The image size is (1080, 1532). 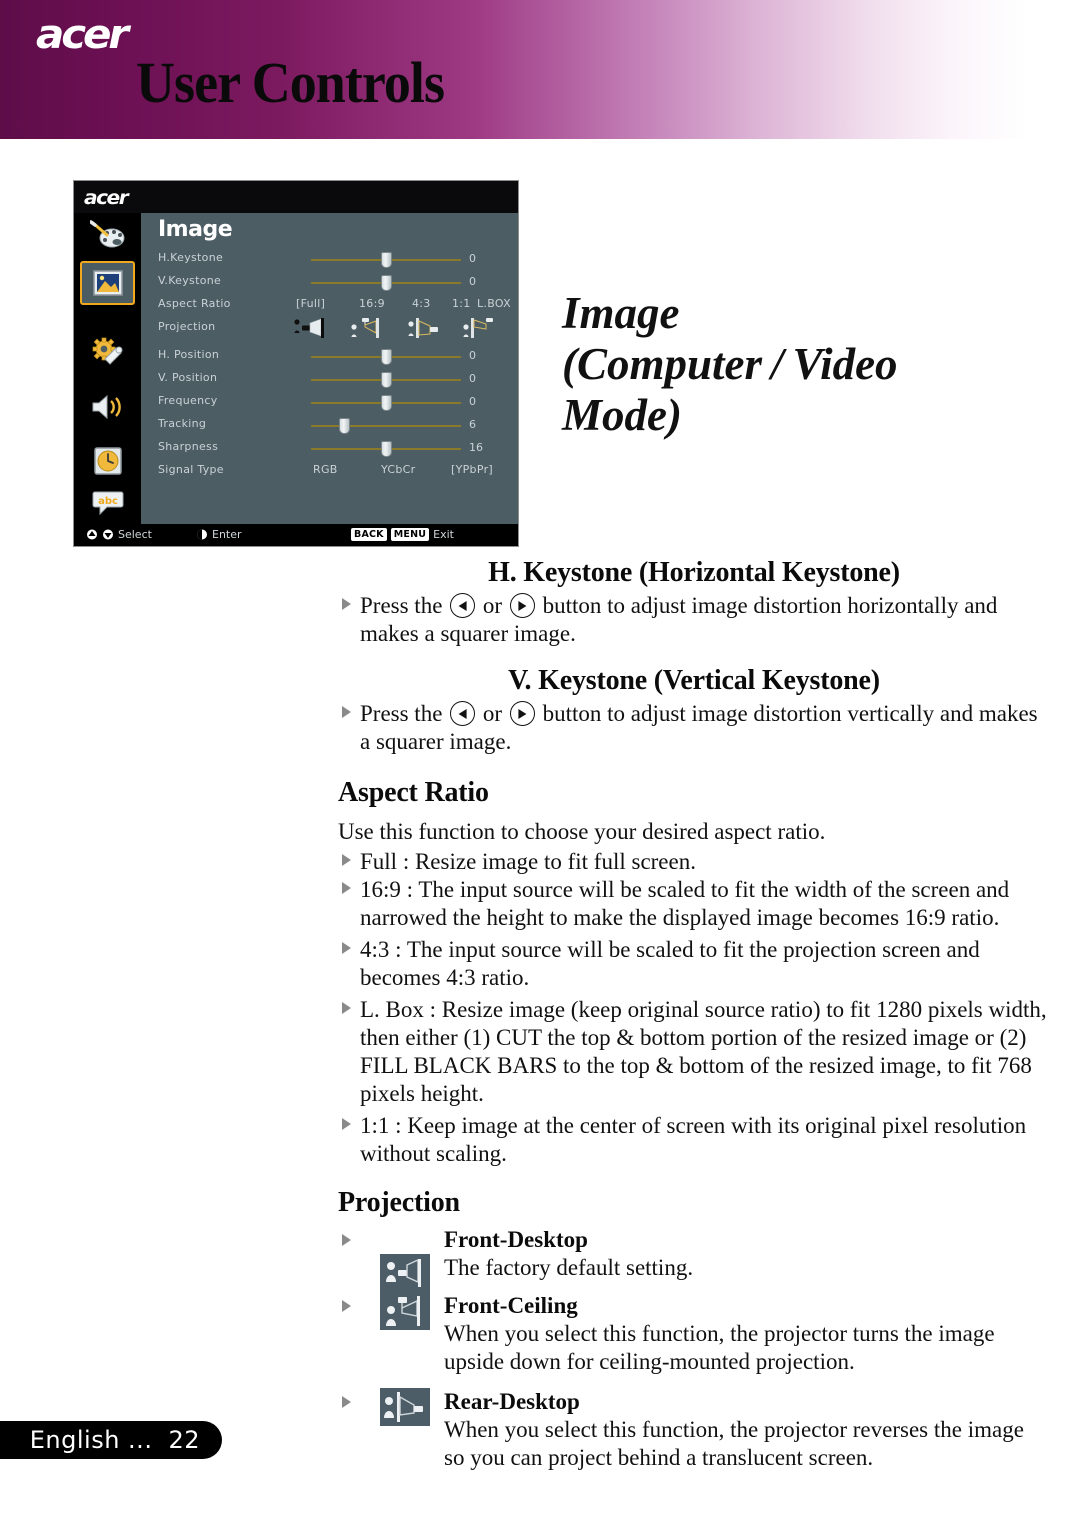 I want to click on osd-enter-hint: Enter, so click(x=219, y=534).